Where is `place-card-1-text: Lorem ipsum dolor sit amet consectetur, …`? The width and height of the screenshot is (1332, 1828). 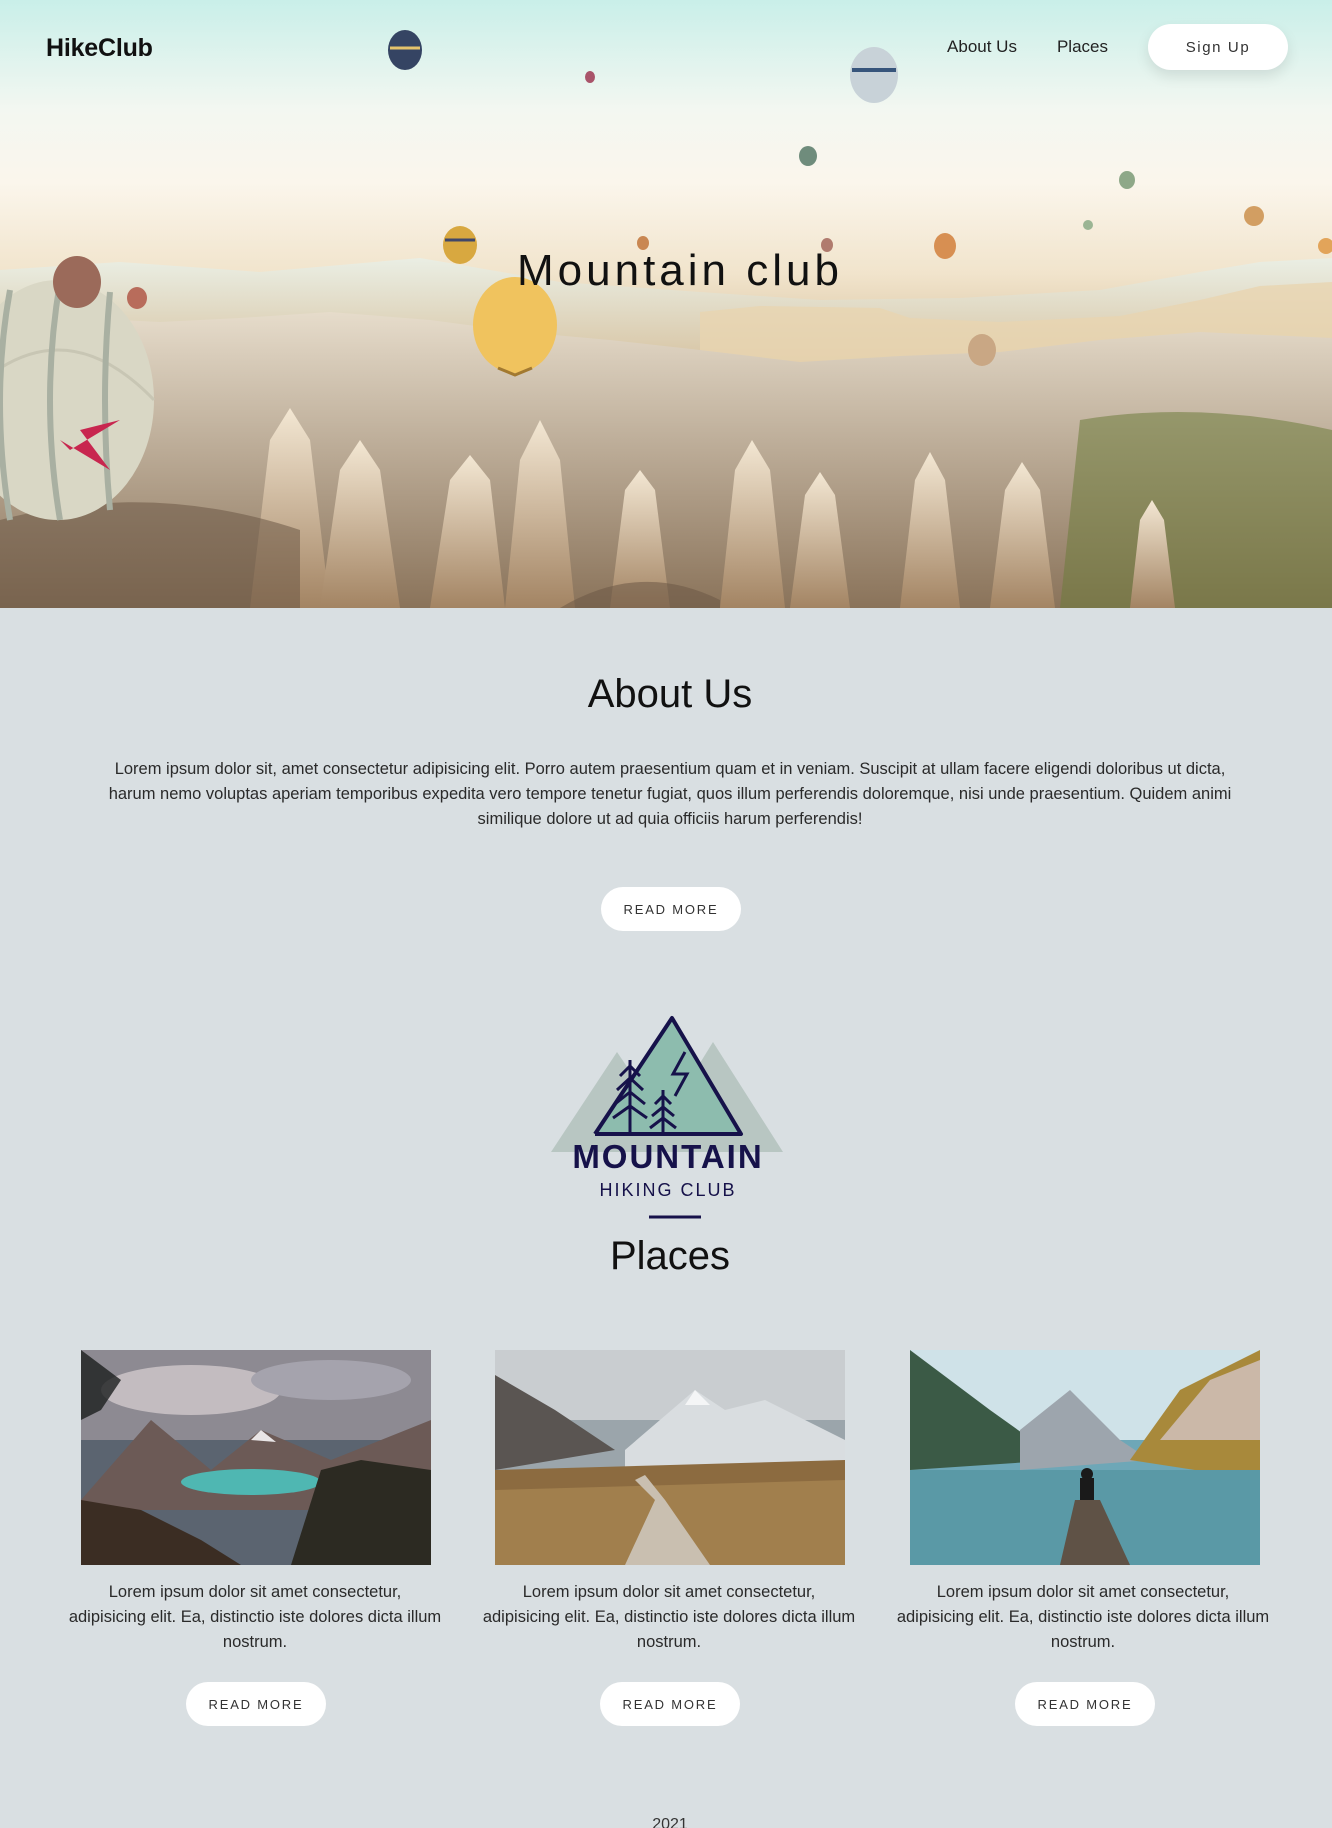 place-card-1-text: Lorem ipsum dolor sit amet consectetur, … is located at coordinates (255, 1617).